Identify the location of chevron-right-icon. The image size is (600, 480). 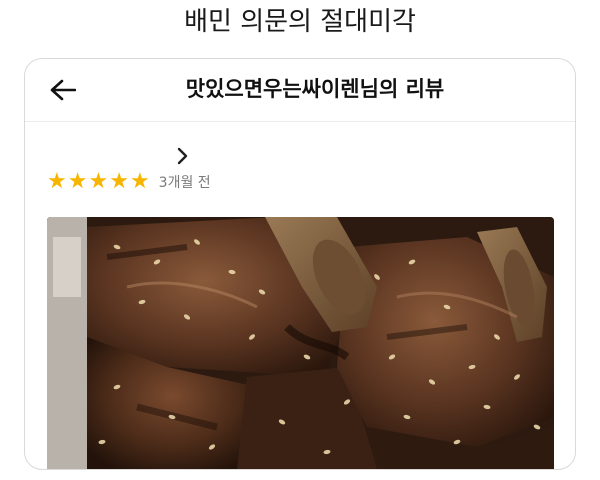
(182, 156).